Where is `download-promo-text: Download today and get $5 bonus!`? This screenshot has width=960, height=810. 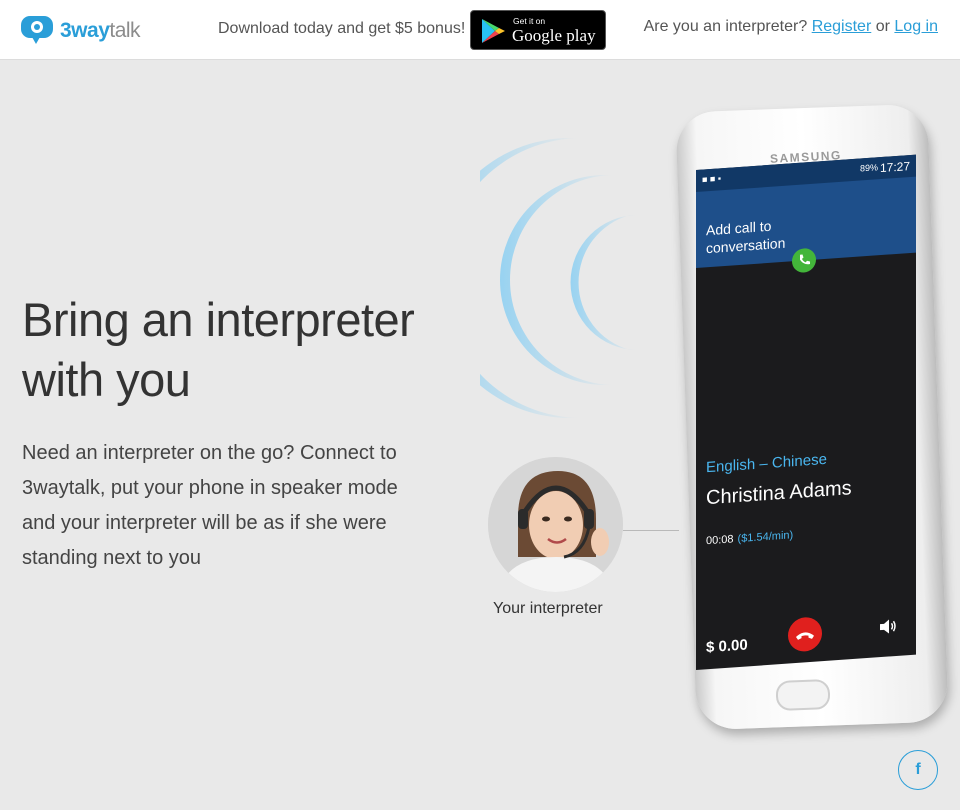
download-promo-text: Download today and get $5 bonus! is located at coordinates (342, 28).